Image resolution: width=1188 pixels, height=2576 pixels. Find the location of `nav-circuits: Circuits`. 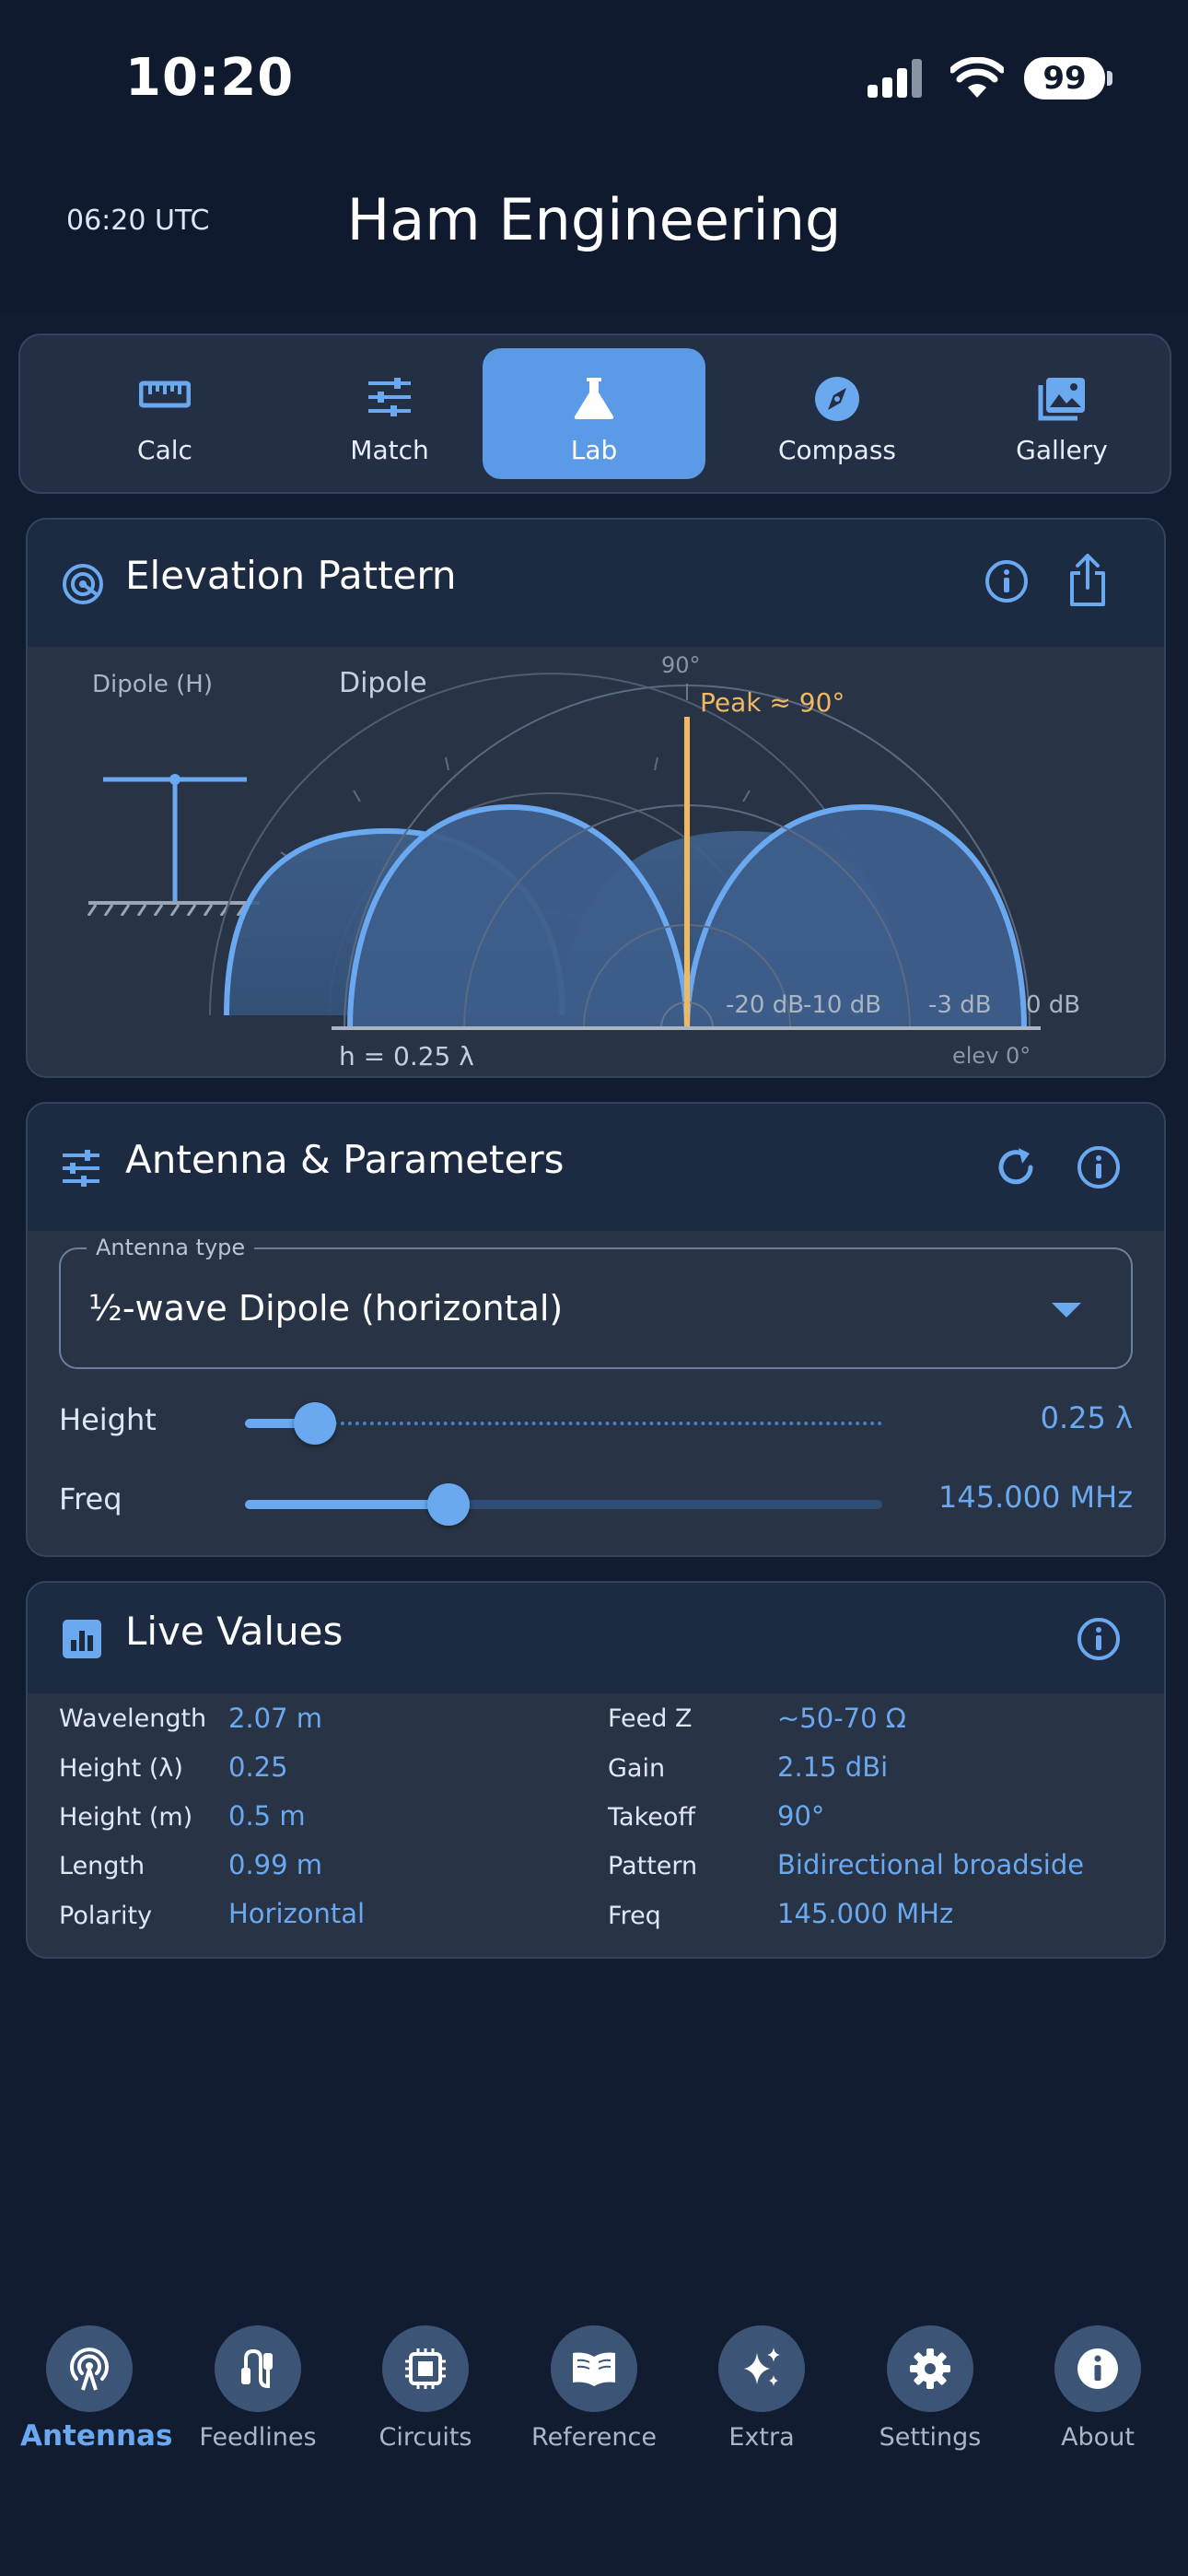

nav-circuits: Circuits is located at coordinates (425, 2388).